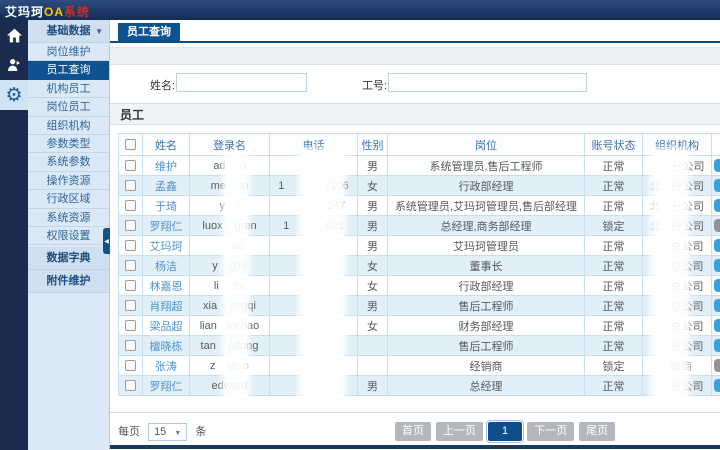 Image resolution: width=720 pixels, height=450 pixels. What do you see at coordinates (229, 165) in the screenshot?
I see `login-cell: ad n` at bounding box center [229, 165].